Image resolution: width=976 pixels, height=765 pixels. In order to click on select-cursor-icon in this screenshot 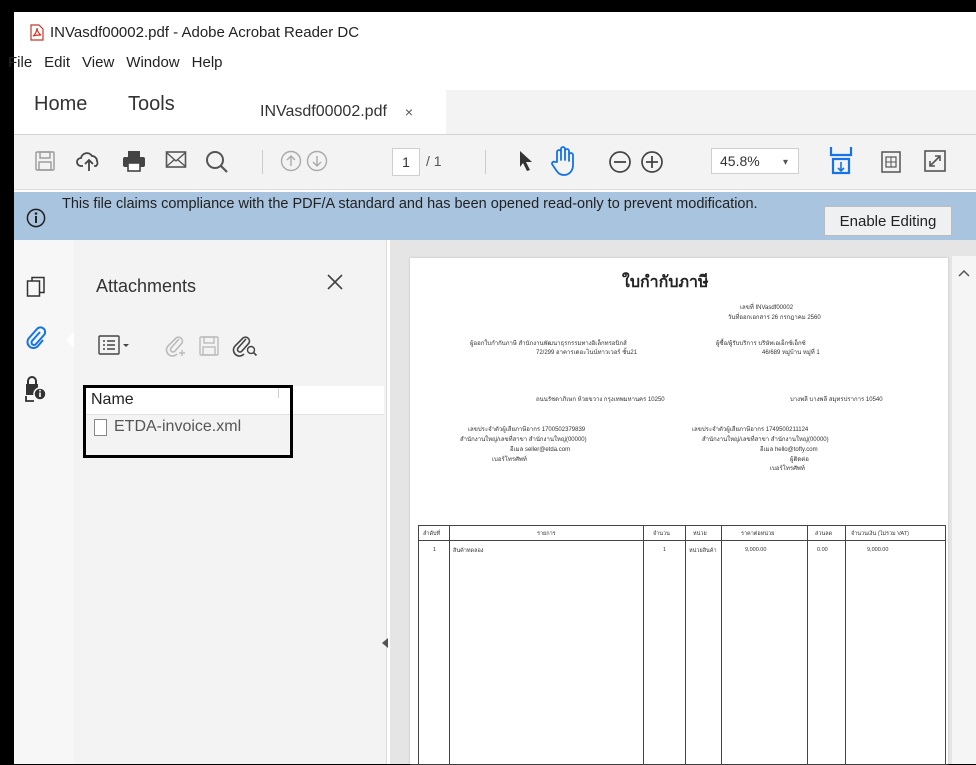, I will do `click(526, 163)`.